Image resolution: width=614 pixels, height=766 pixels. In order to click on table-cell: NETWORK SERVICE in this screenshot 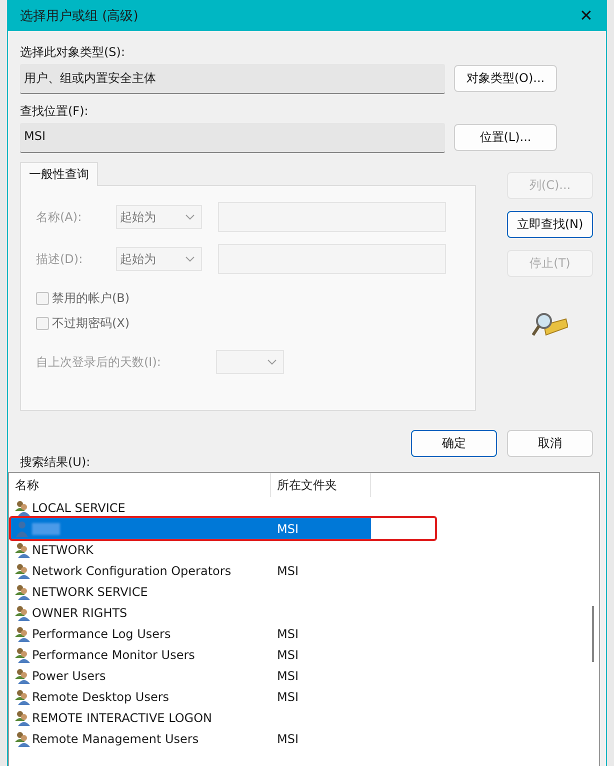, I will do `click(90, 591)`.